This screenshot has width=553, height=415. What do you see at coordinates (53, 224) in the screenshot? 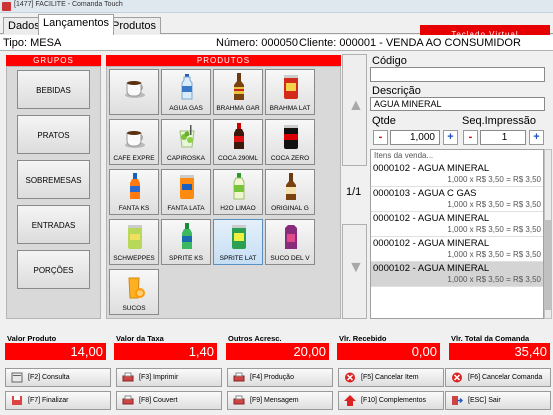
I see `group-entradas: ENTRADAS` at bounding box center [53, 224].